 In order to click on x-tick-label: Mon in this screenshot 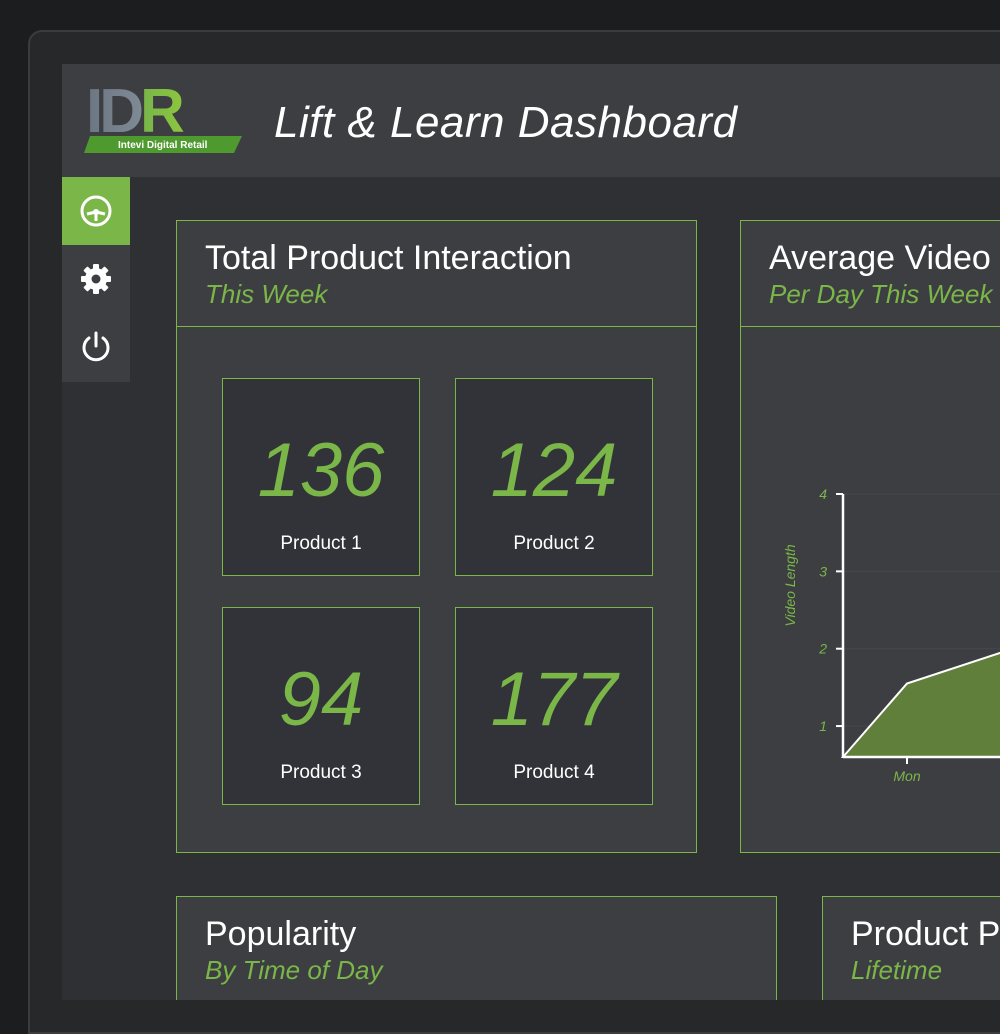, I will do `click(906, 776)`.